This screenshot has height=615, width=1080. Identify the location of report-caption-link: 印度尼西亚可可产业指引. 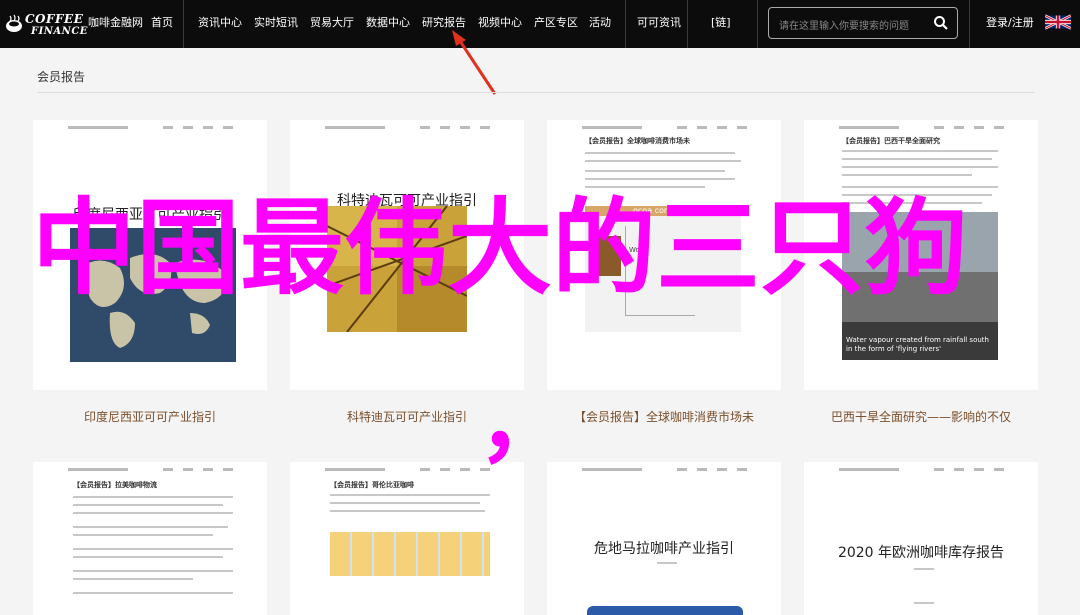
(150, 416).